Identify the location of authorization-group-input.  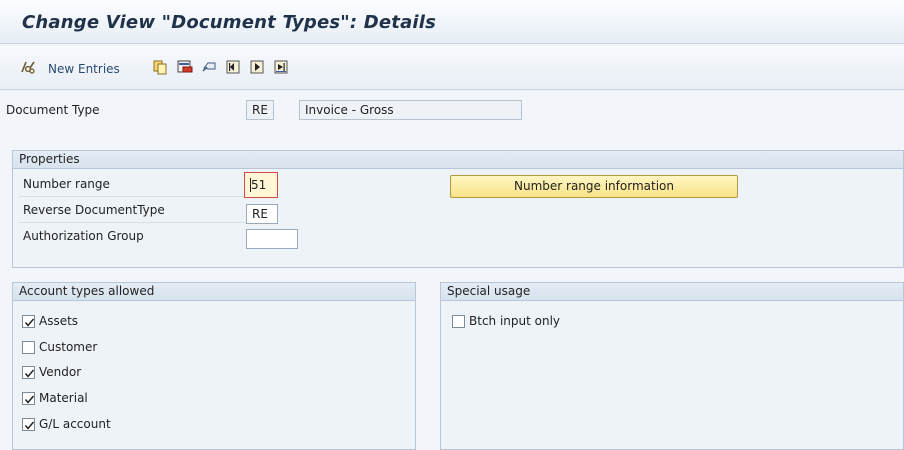
(272, 239).